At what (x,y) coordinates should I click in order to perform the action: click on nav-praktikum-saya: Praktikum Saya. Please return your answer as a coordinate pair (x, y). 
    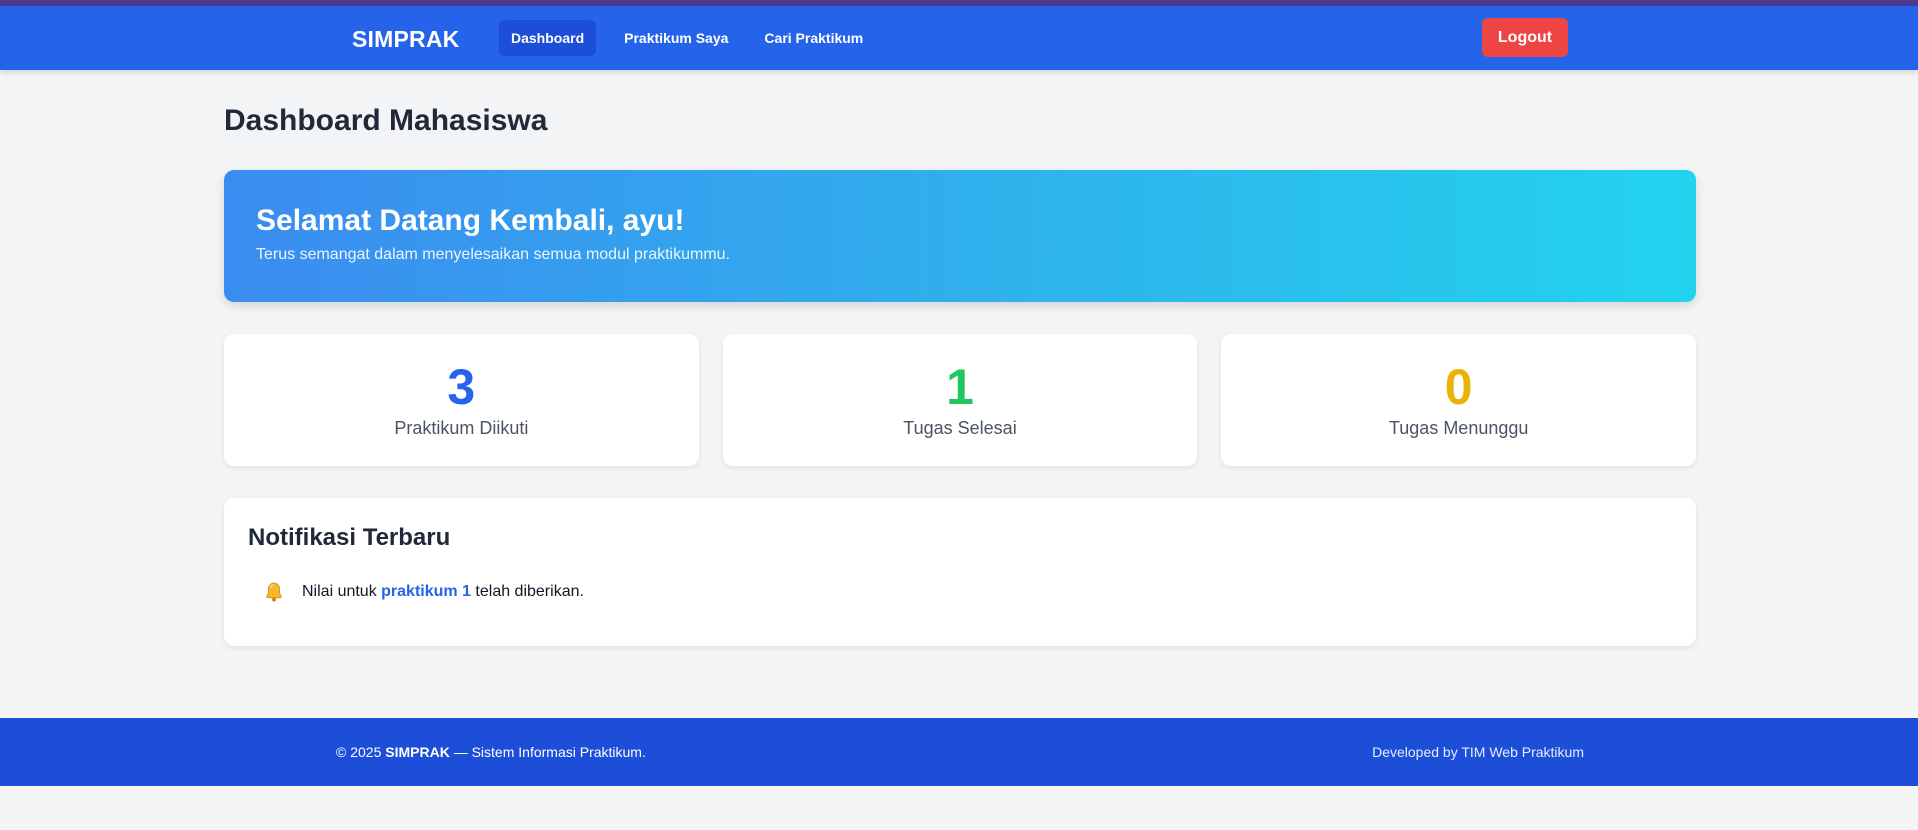
    Looking at the image, I should click on (676, 38).